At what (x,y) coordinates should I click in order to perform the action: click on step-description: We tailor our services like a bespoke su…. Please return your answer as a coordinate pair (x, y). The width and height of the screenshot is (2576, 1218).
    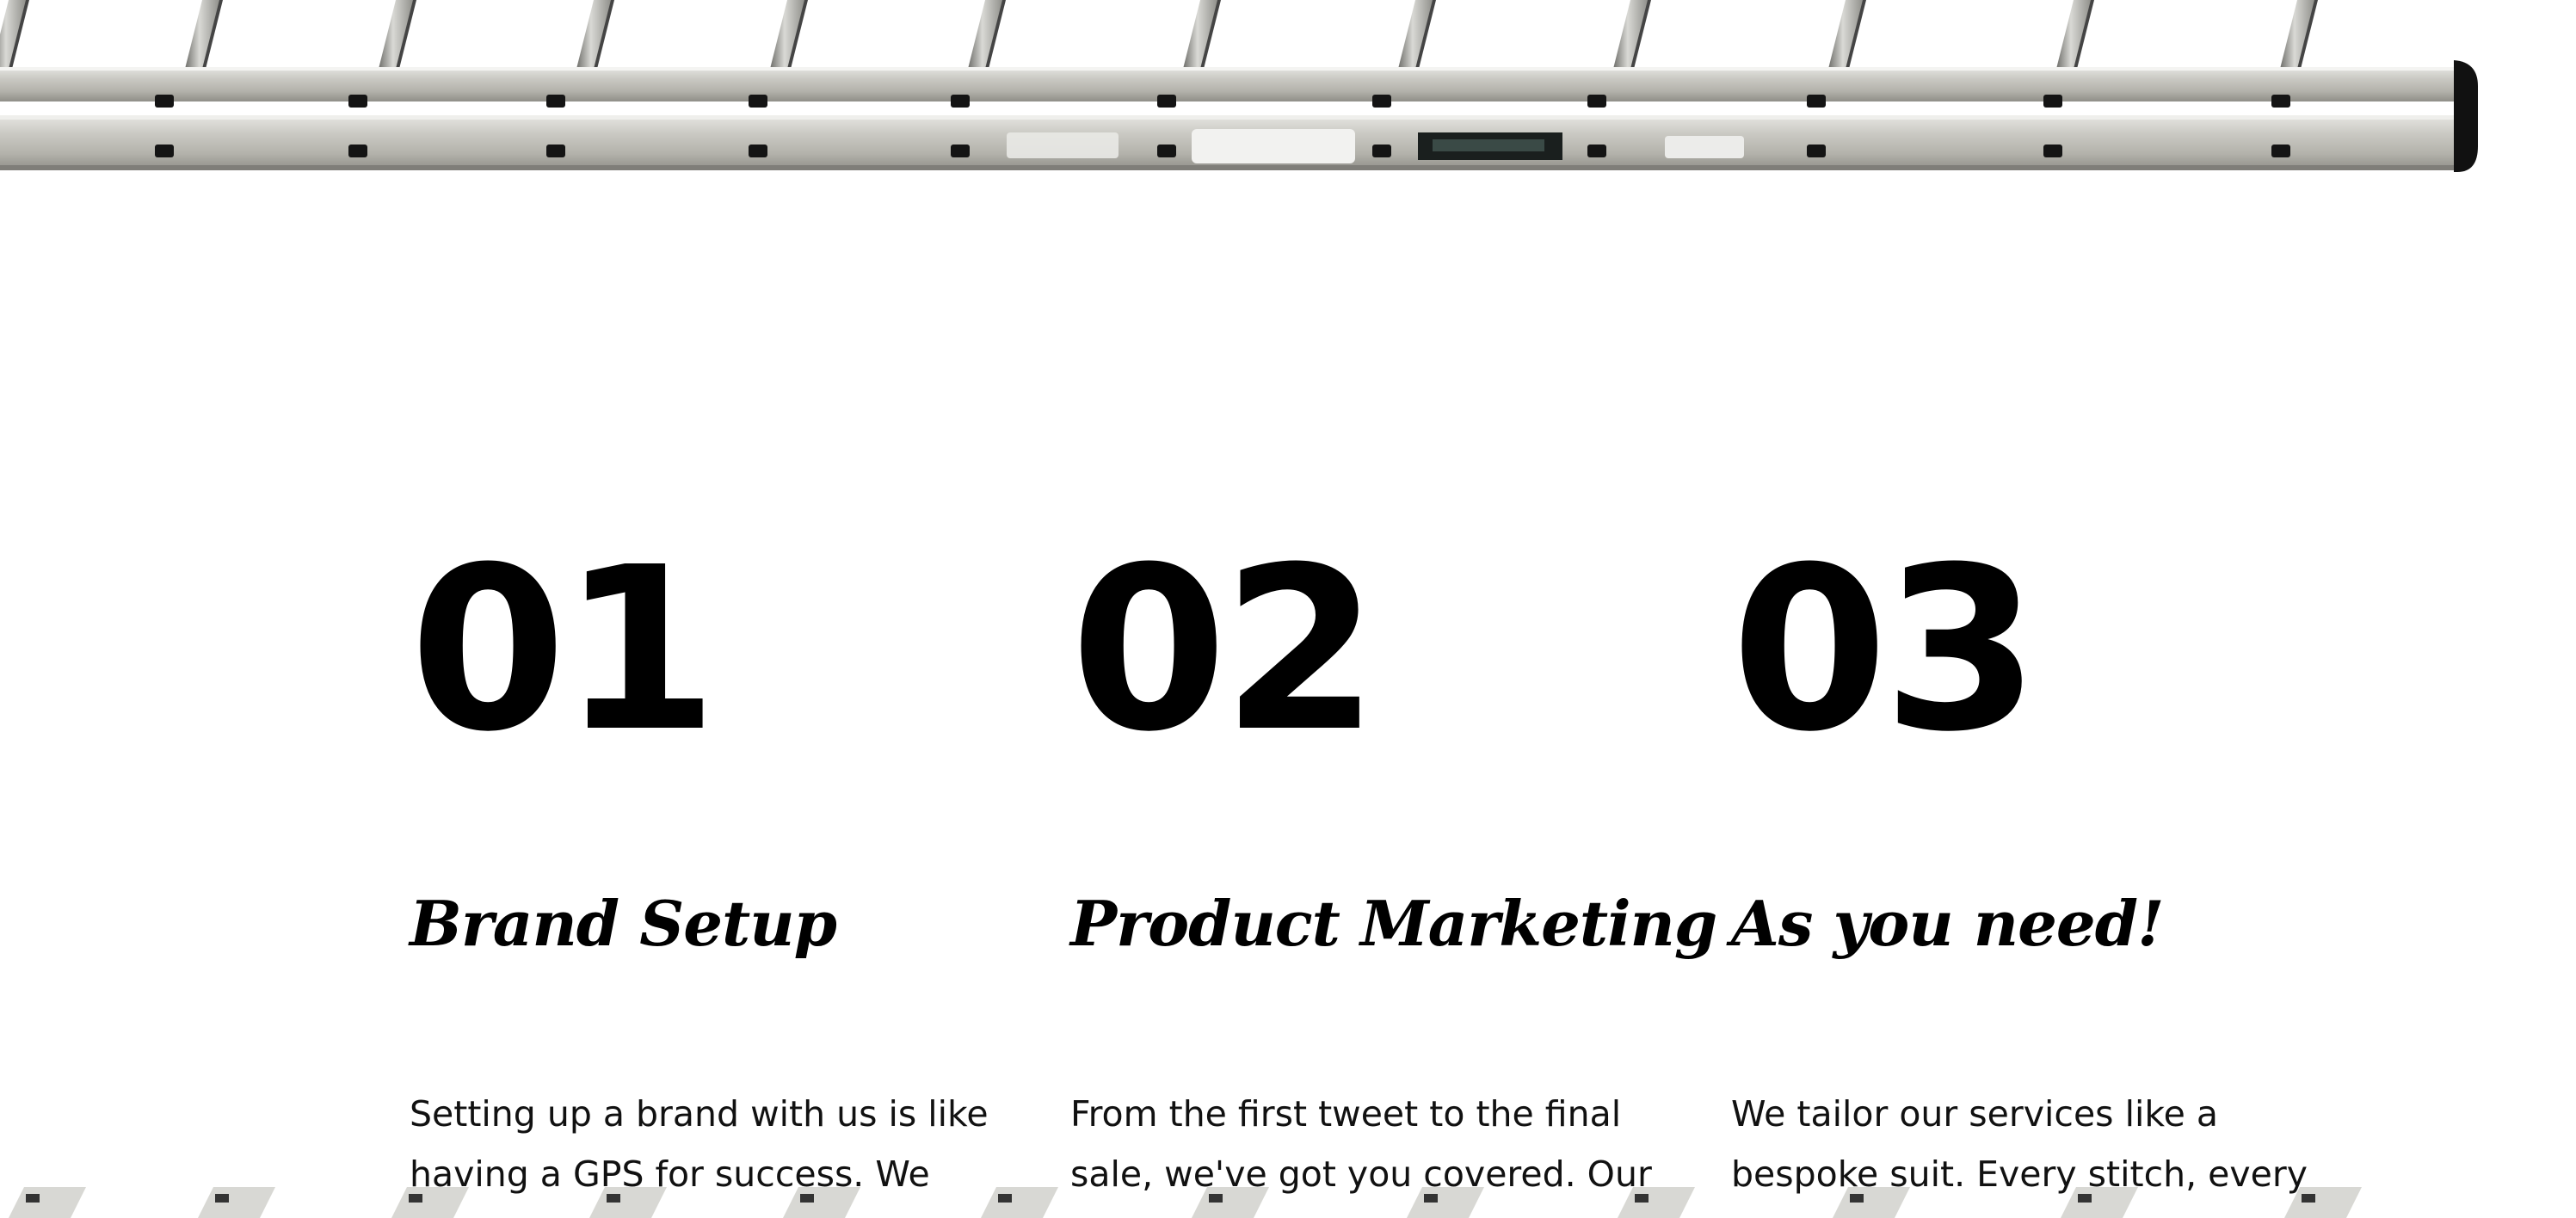
    Looking at the image, I should click on (2019, 1144).